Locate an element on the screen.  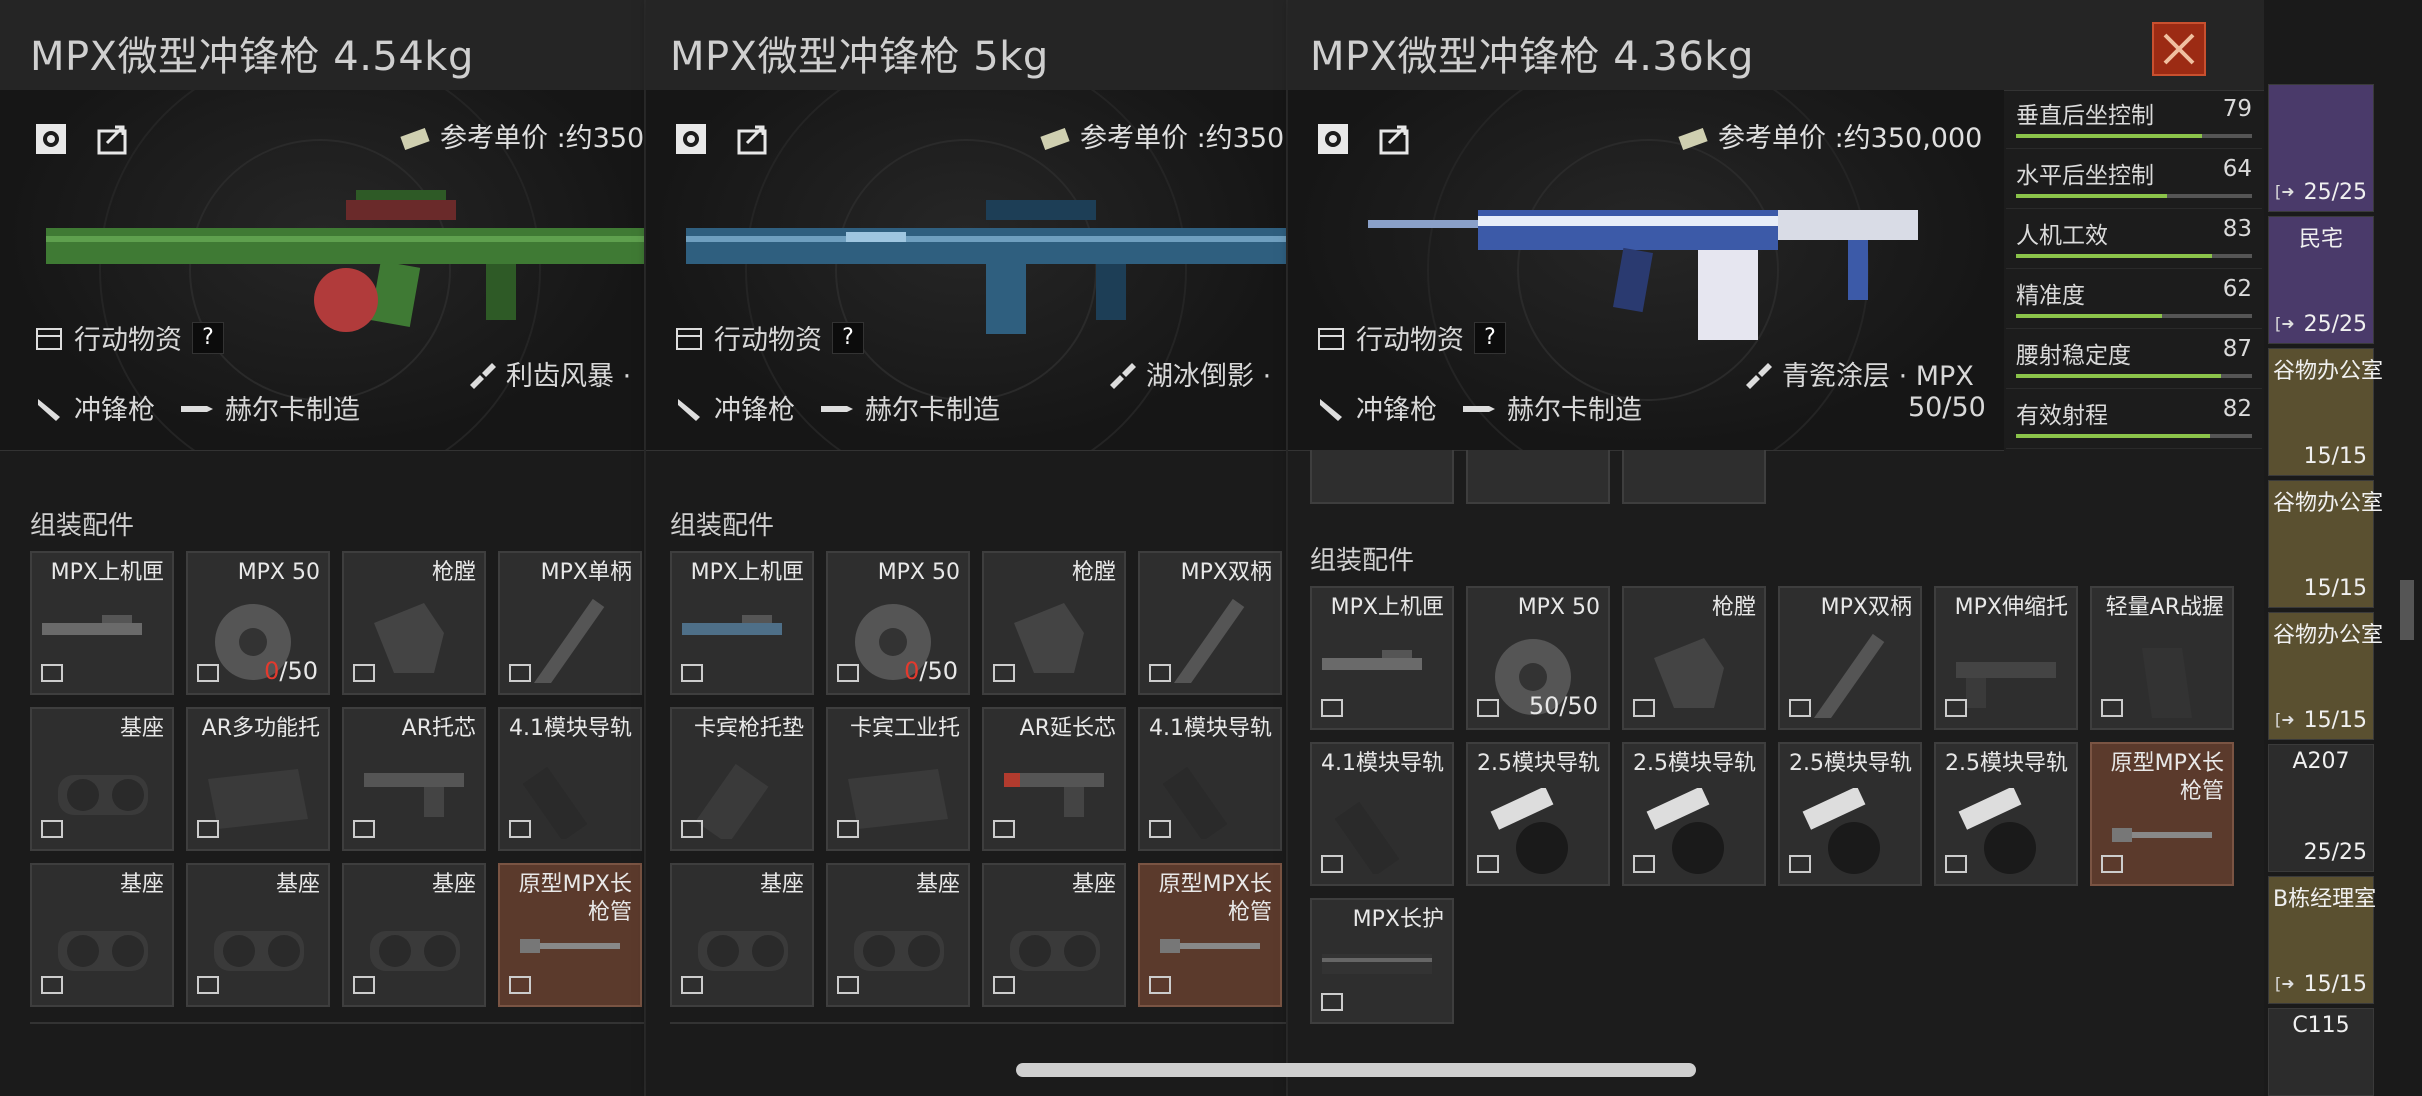
key-item: 谷物办公室 [➜ 15/15 is located at coordinates (2325, 676).